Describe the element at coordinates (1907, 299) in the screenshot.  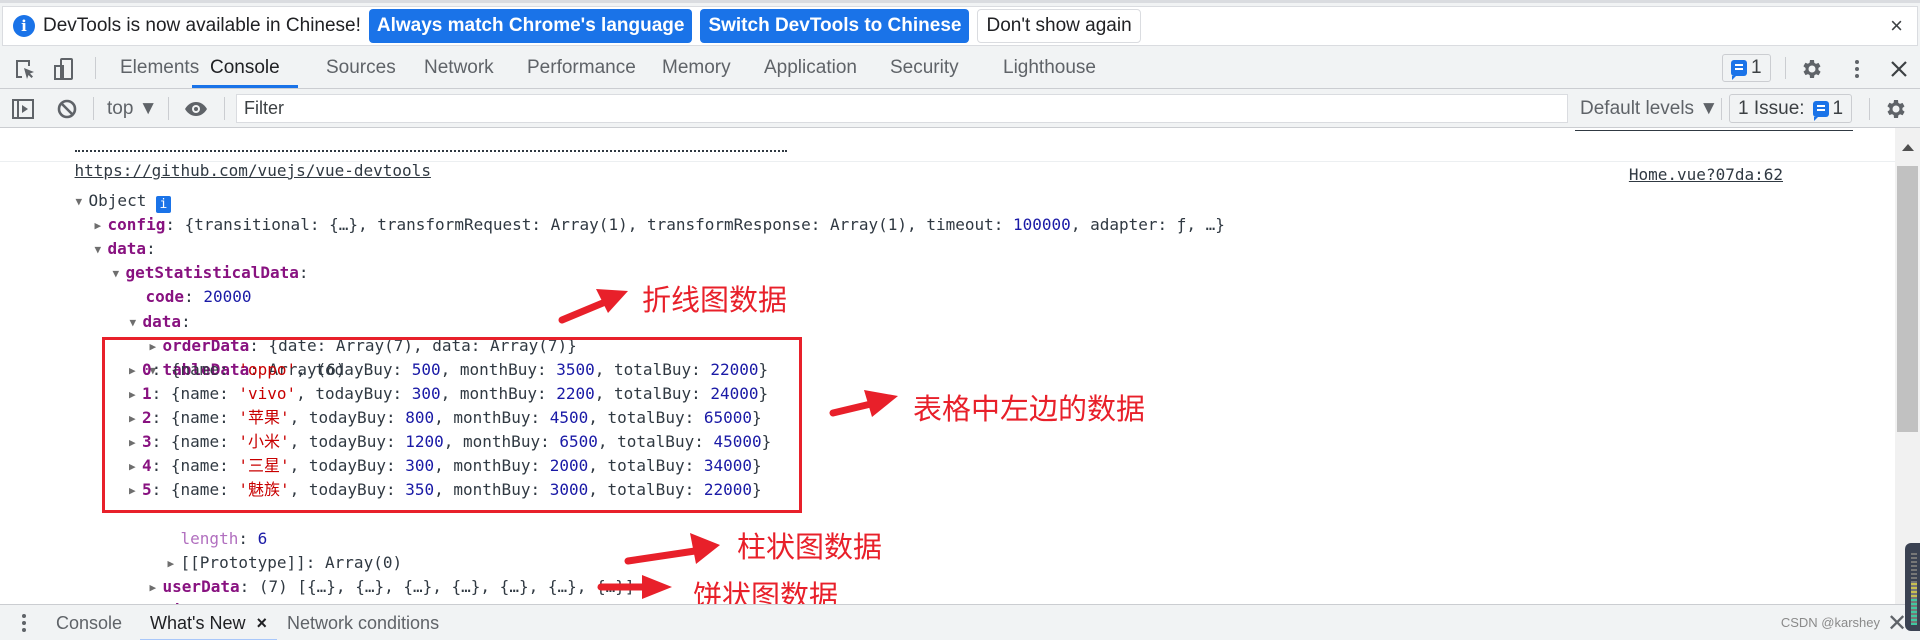
I see `scrollbar-thumb` at that location.